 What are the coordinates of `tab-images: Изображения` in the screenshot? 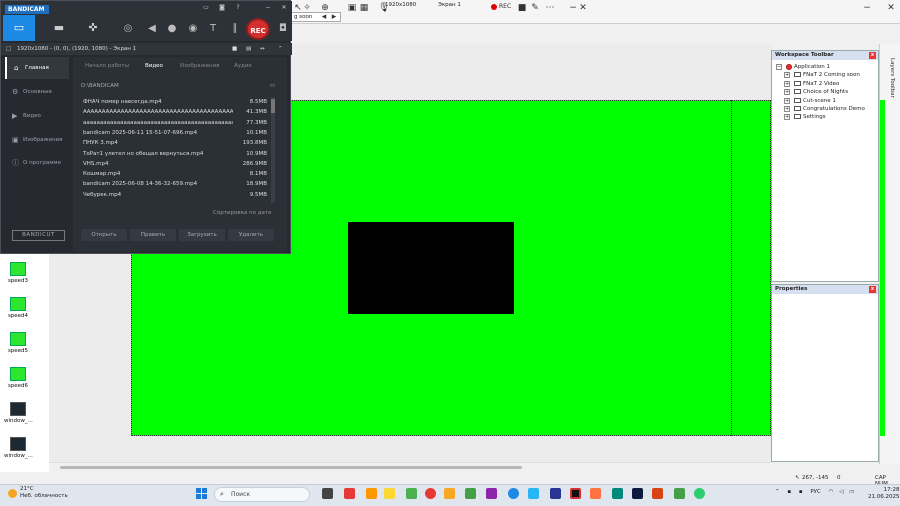 It's located at (199, 66).